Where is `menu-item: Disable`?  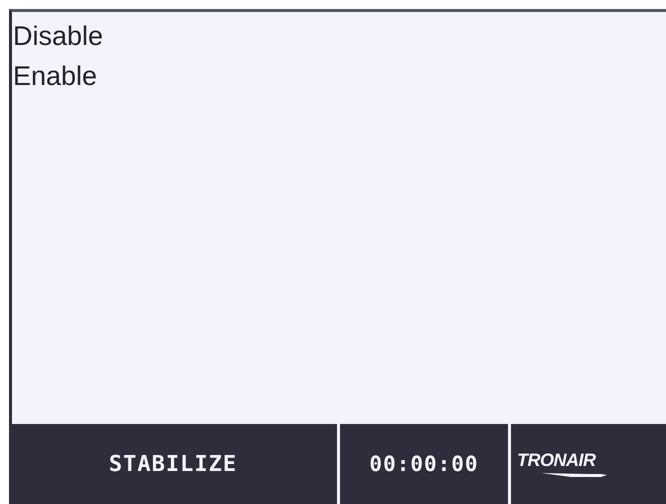
menu-item: Disable is located at coordinates (58, 36).